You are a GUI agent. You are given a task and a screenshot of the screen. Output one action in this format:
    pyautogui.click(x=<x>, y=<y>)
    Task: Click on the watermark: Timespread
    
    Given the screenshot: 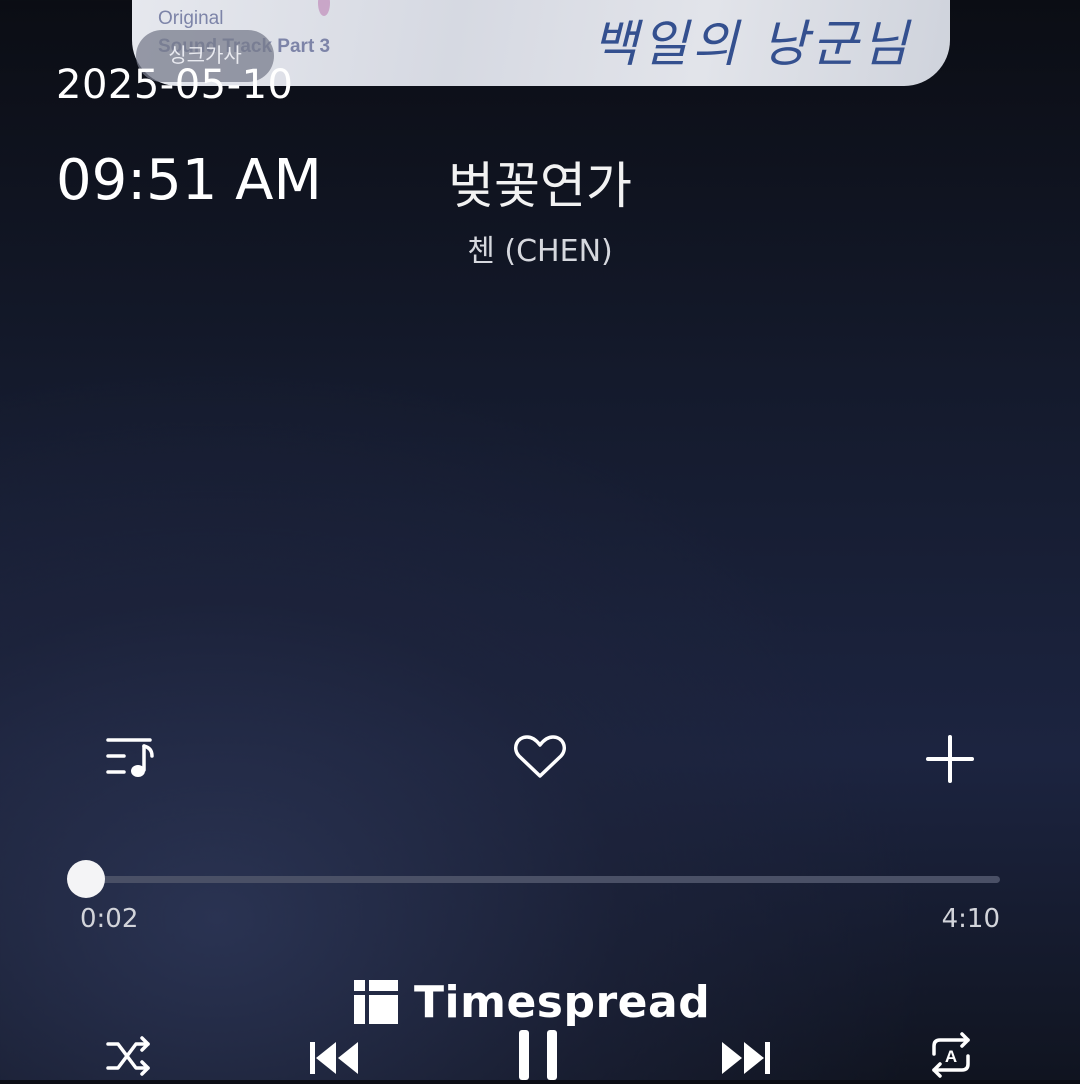 What is the action you would take?
    pyautogui.click(x=532, y=1002)
    